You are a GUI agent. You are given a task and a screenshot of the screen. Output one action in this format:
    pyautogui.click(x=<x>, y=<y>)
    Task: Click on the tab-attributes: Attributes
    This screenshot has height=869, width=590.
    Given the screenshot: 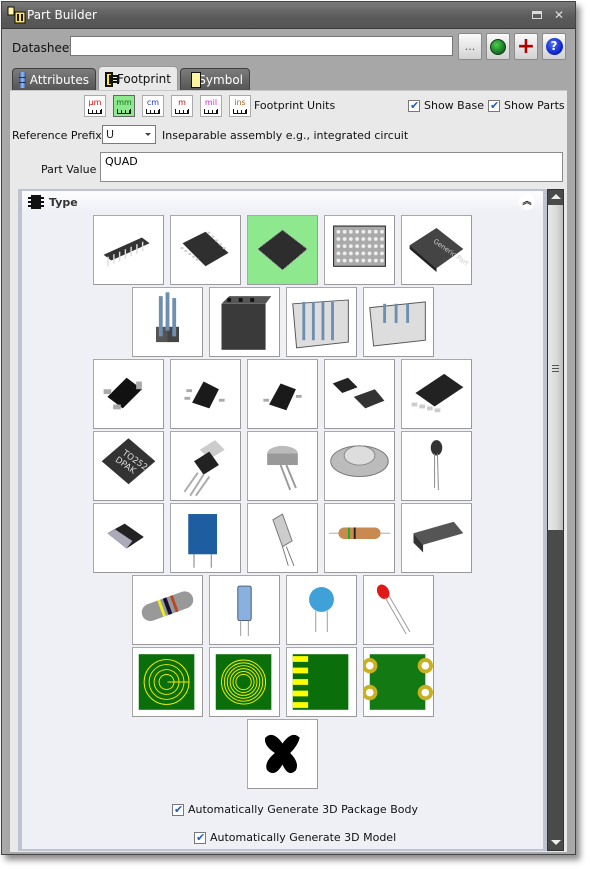 What is the action you would take?
    pyautogui.click(x=54, y=79)
    